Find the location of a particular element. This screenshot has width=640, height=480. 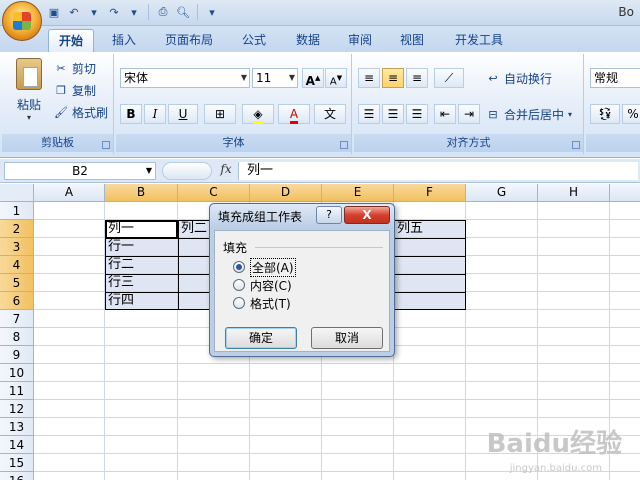

cancel-button: 取消 is located at coordinates (347, 338).